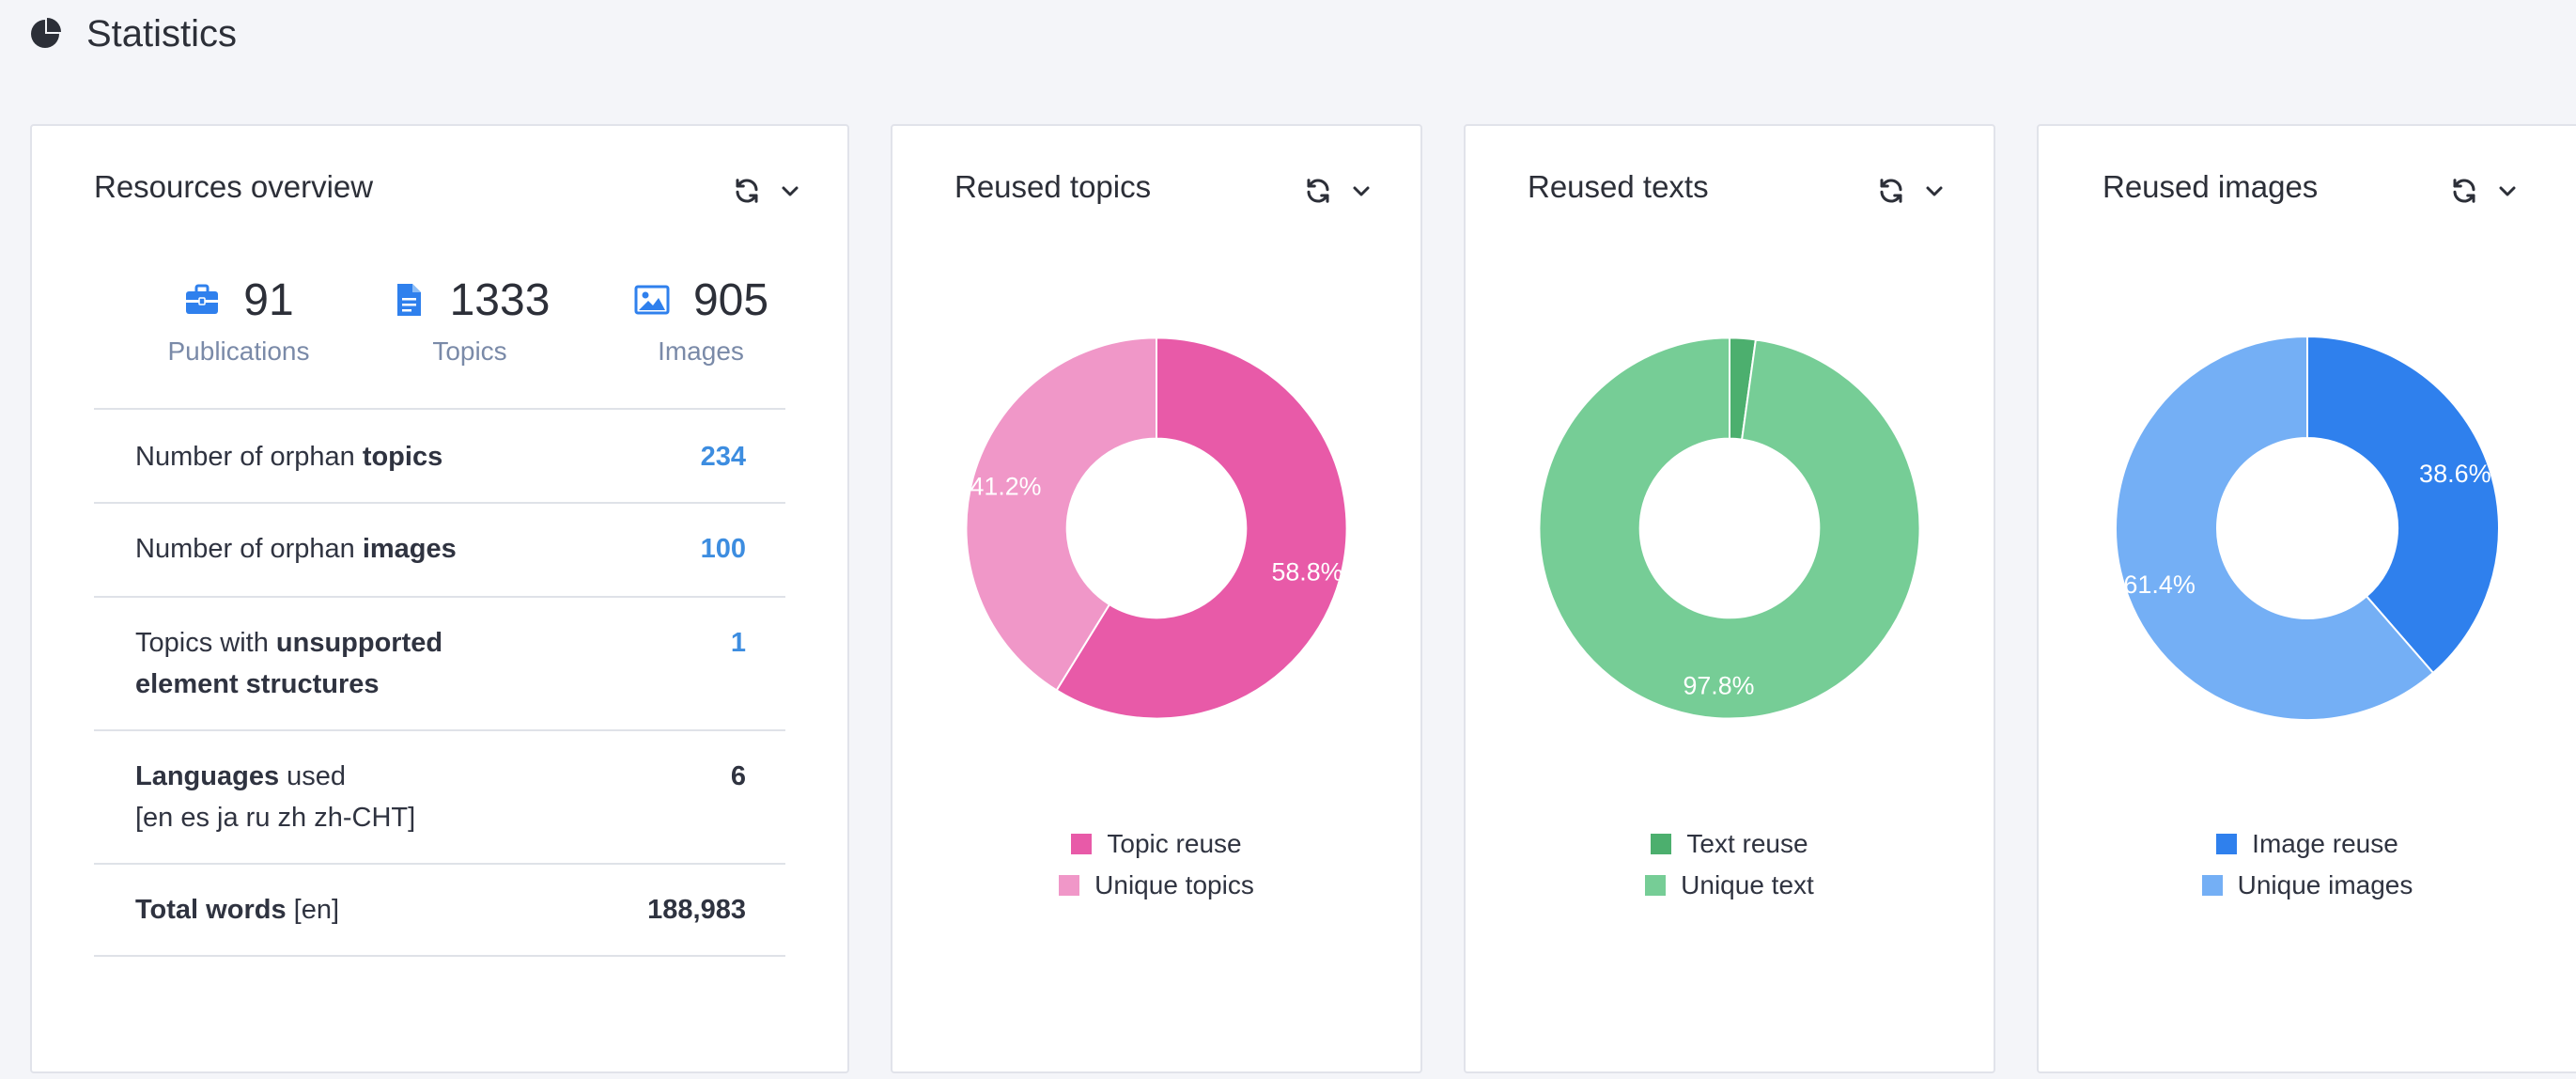 The height and width of the screenshot is (1079, 2576). What do you see at coordinates (1718, 685) in the screenshot?
I see `slice-percent-label: 97.8%` at bounding box center [1718, 685].